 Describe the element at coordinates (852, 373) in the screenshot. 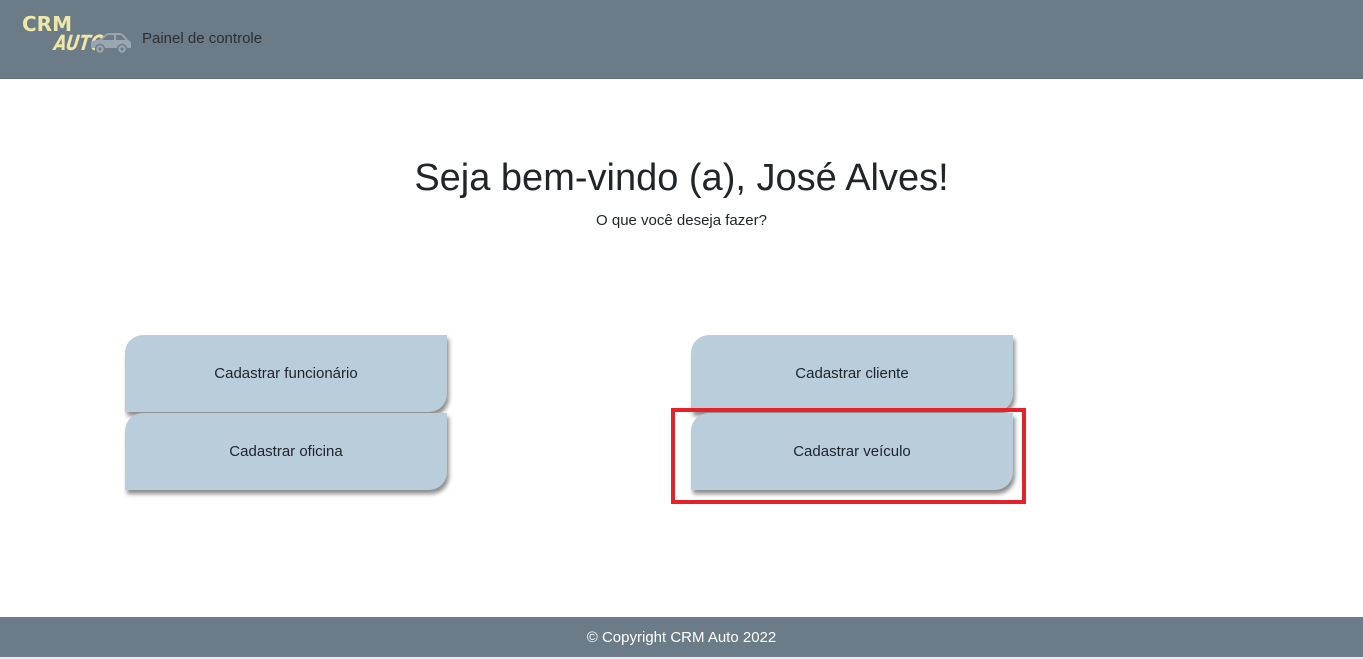

I see `register-client-button: Cadastrar cliente` at that location.